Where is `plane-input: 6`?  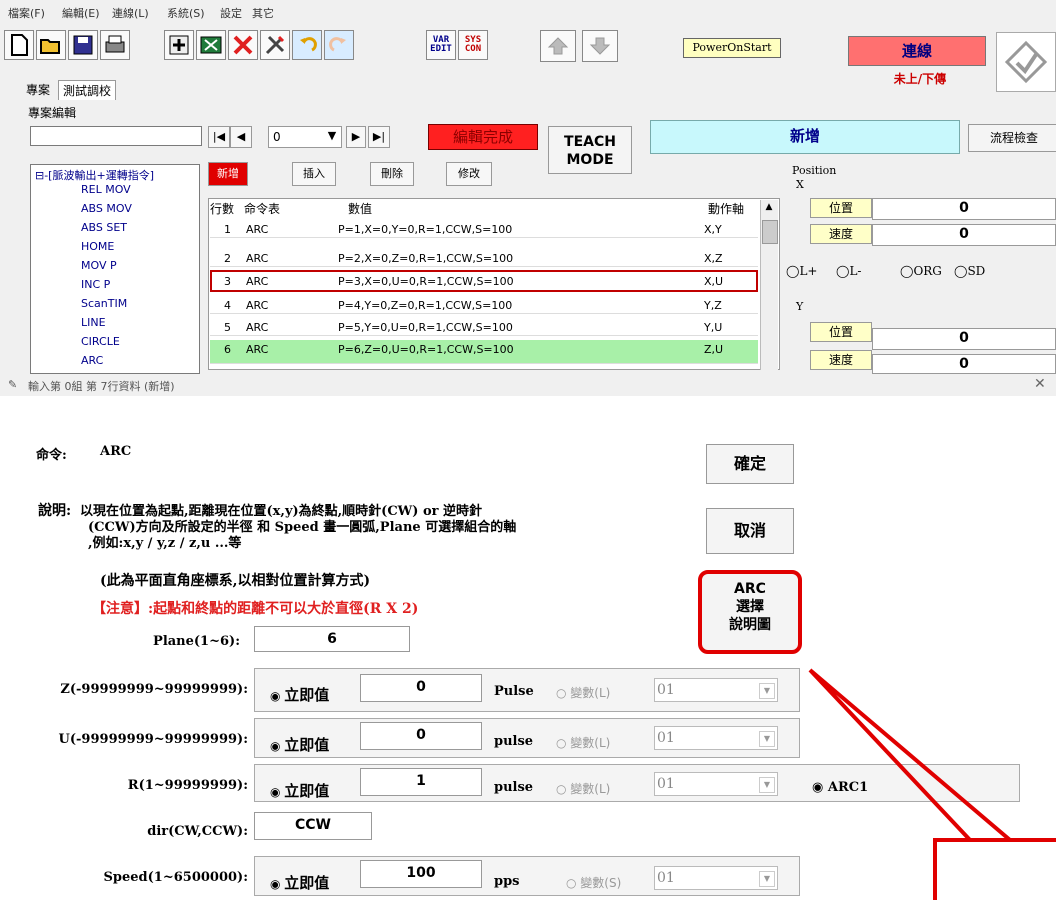
plane-input: 6 is located at coordinates (332, 639).